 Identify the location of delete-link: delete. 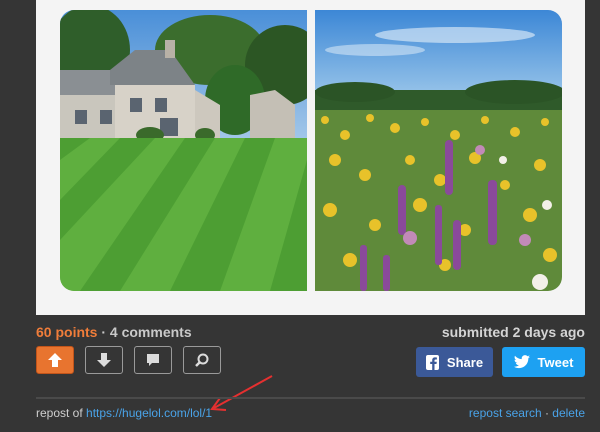
(568, 413).